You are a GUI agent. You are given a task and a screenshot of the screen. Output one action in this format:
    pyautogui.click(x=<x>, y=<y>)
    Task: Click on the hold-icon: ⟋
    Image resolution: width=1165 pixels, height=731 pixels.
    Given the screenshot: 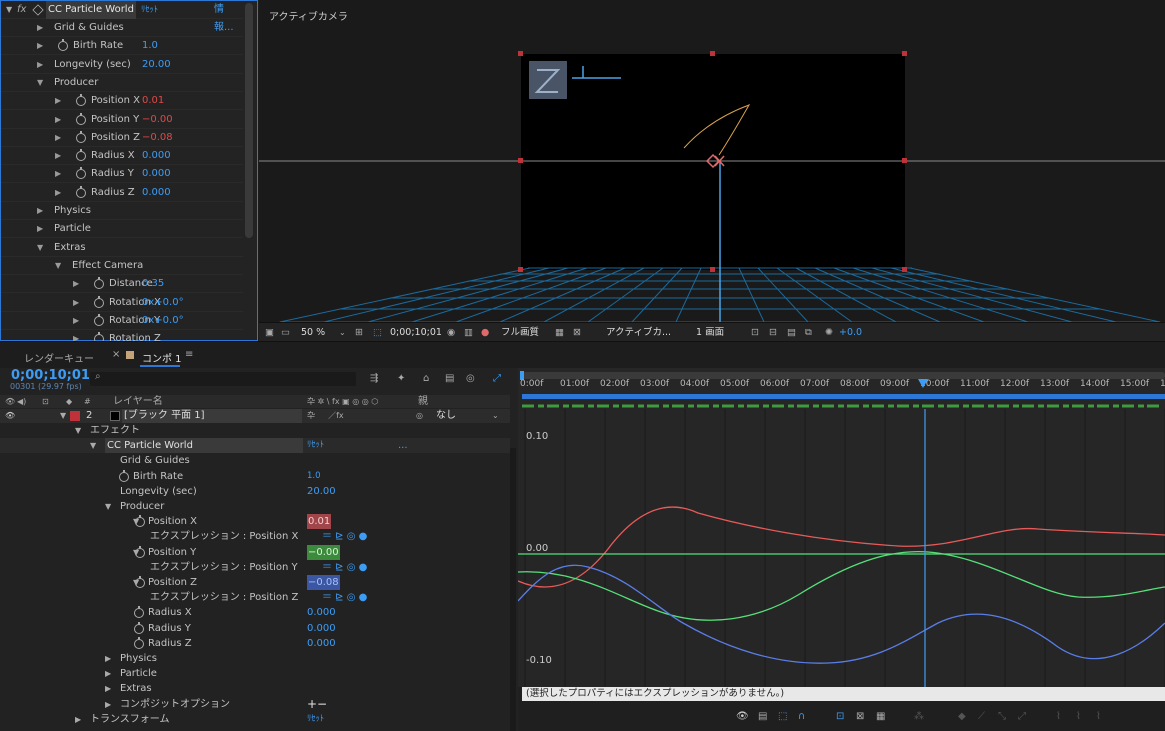 What is the action you would take?
    pyautogui.click(x=981, y=716)
    